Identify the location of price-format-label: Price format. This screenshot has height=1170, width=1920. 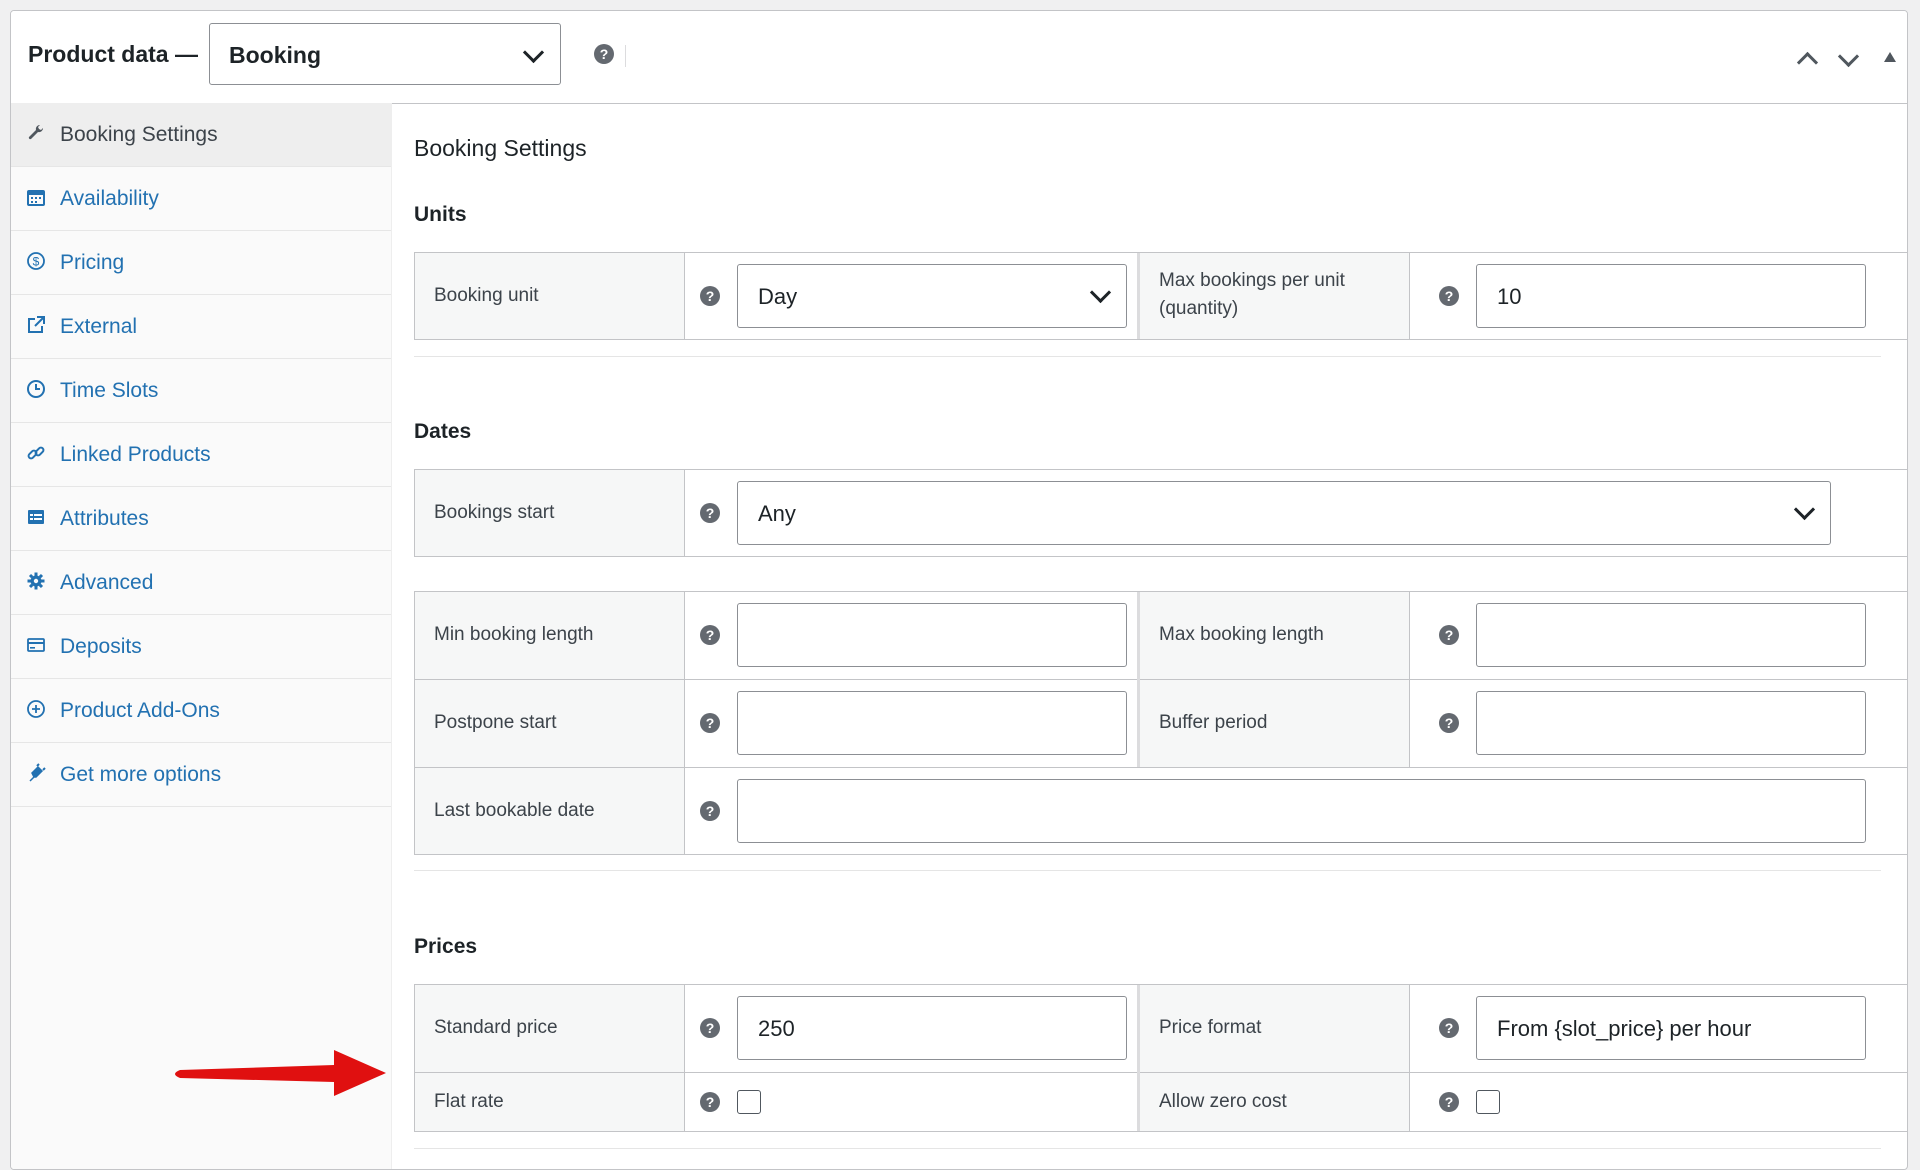
(1210, 1027).